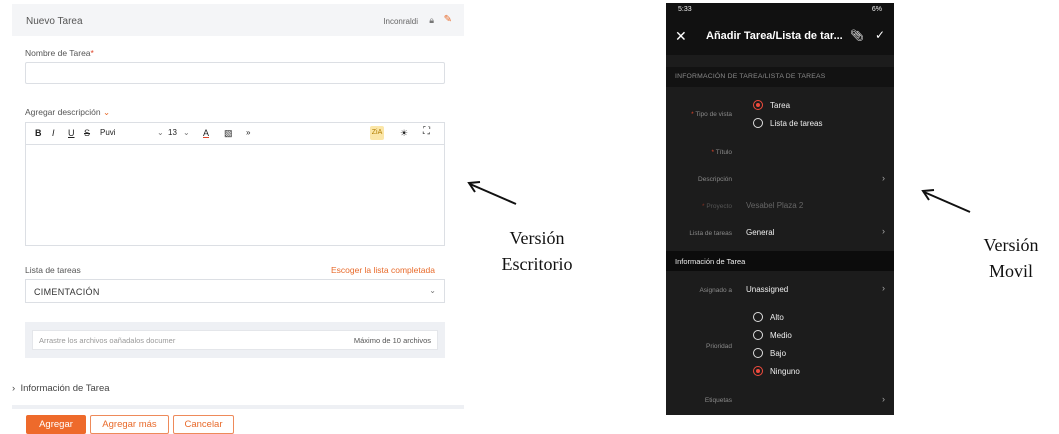  I want to click on desktop-version-caption: Versión Escritorio, so click(537, 251).